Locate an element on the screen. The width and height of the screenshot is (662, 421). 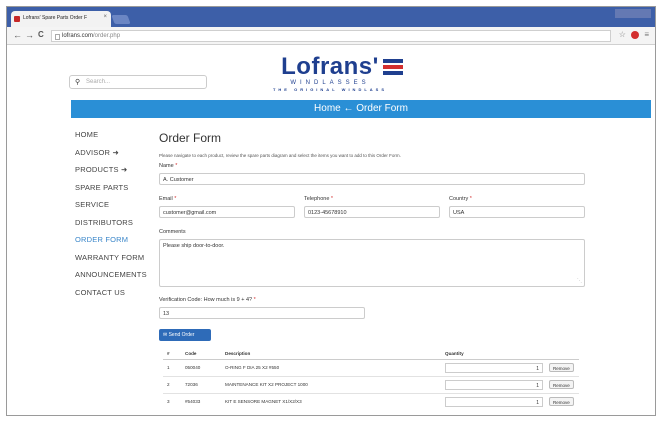
email-label: Email * is located at coordinates (168, 199).